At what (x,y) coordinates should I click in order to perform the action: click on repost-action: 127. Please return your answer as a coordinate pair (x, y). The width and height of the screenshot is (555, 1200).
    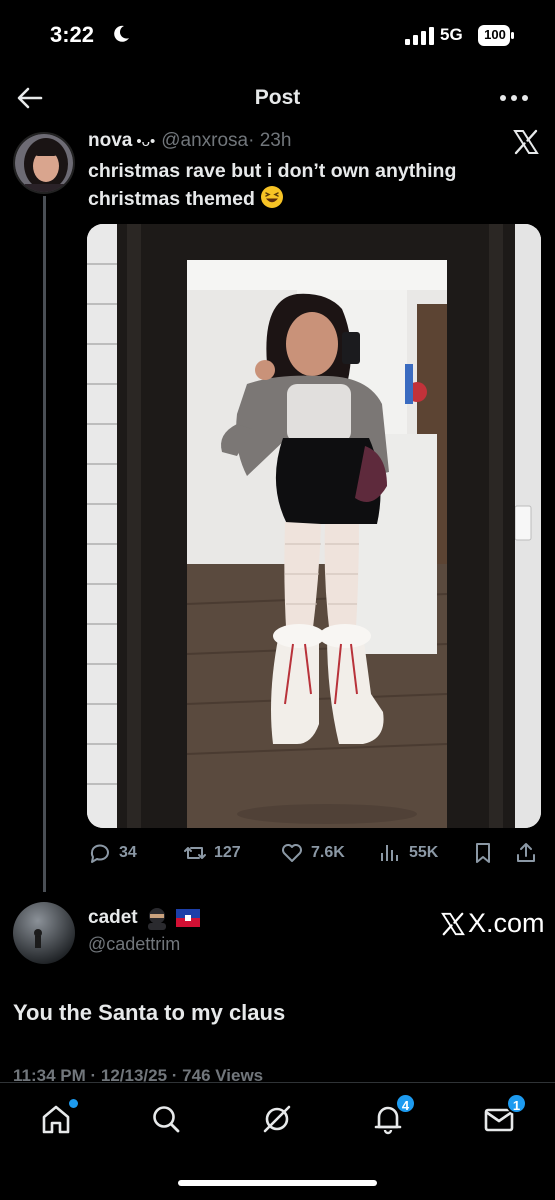
    Looking at the image, I should click on (212, 853).